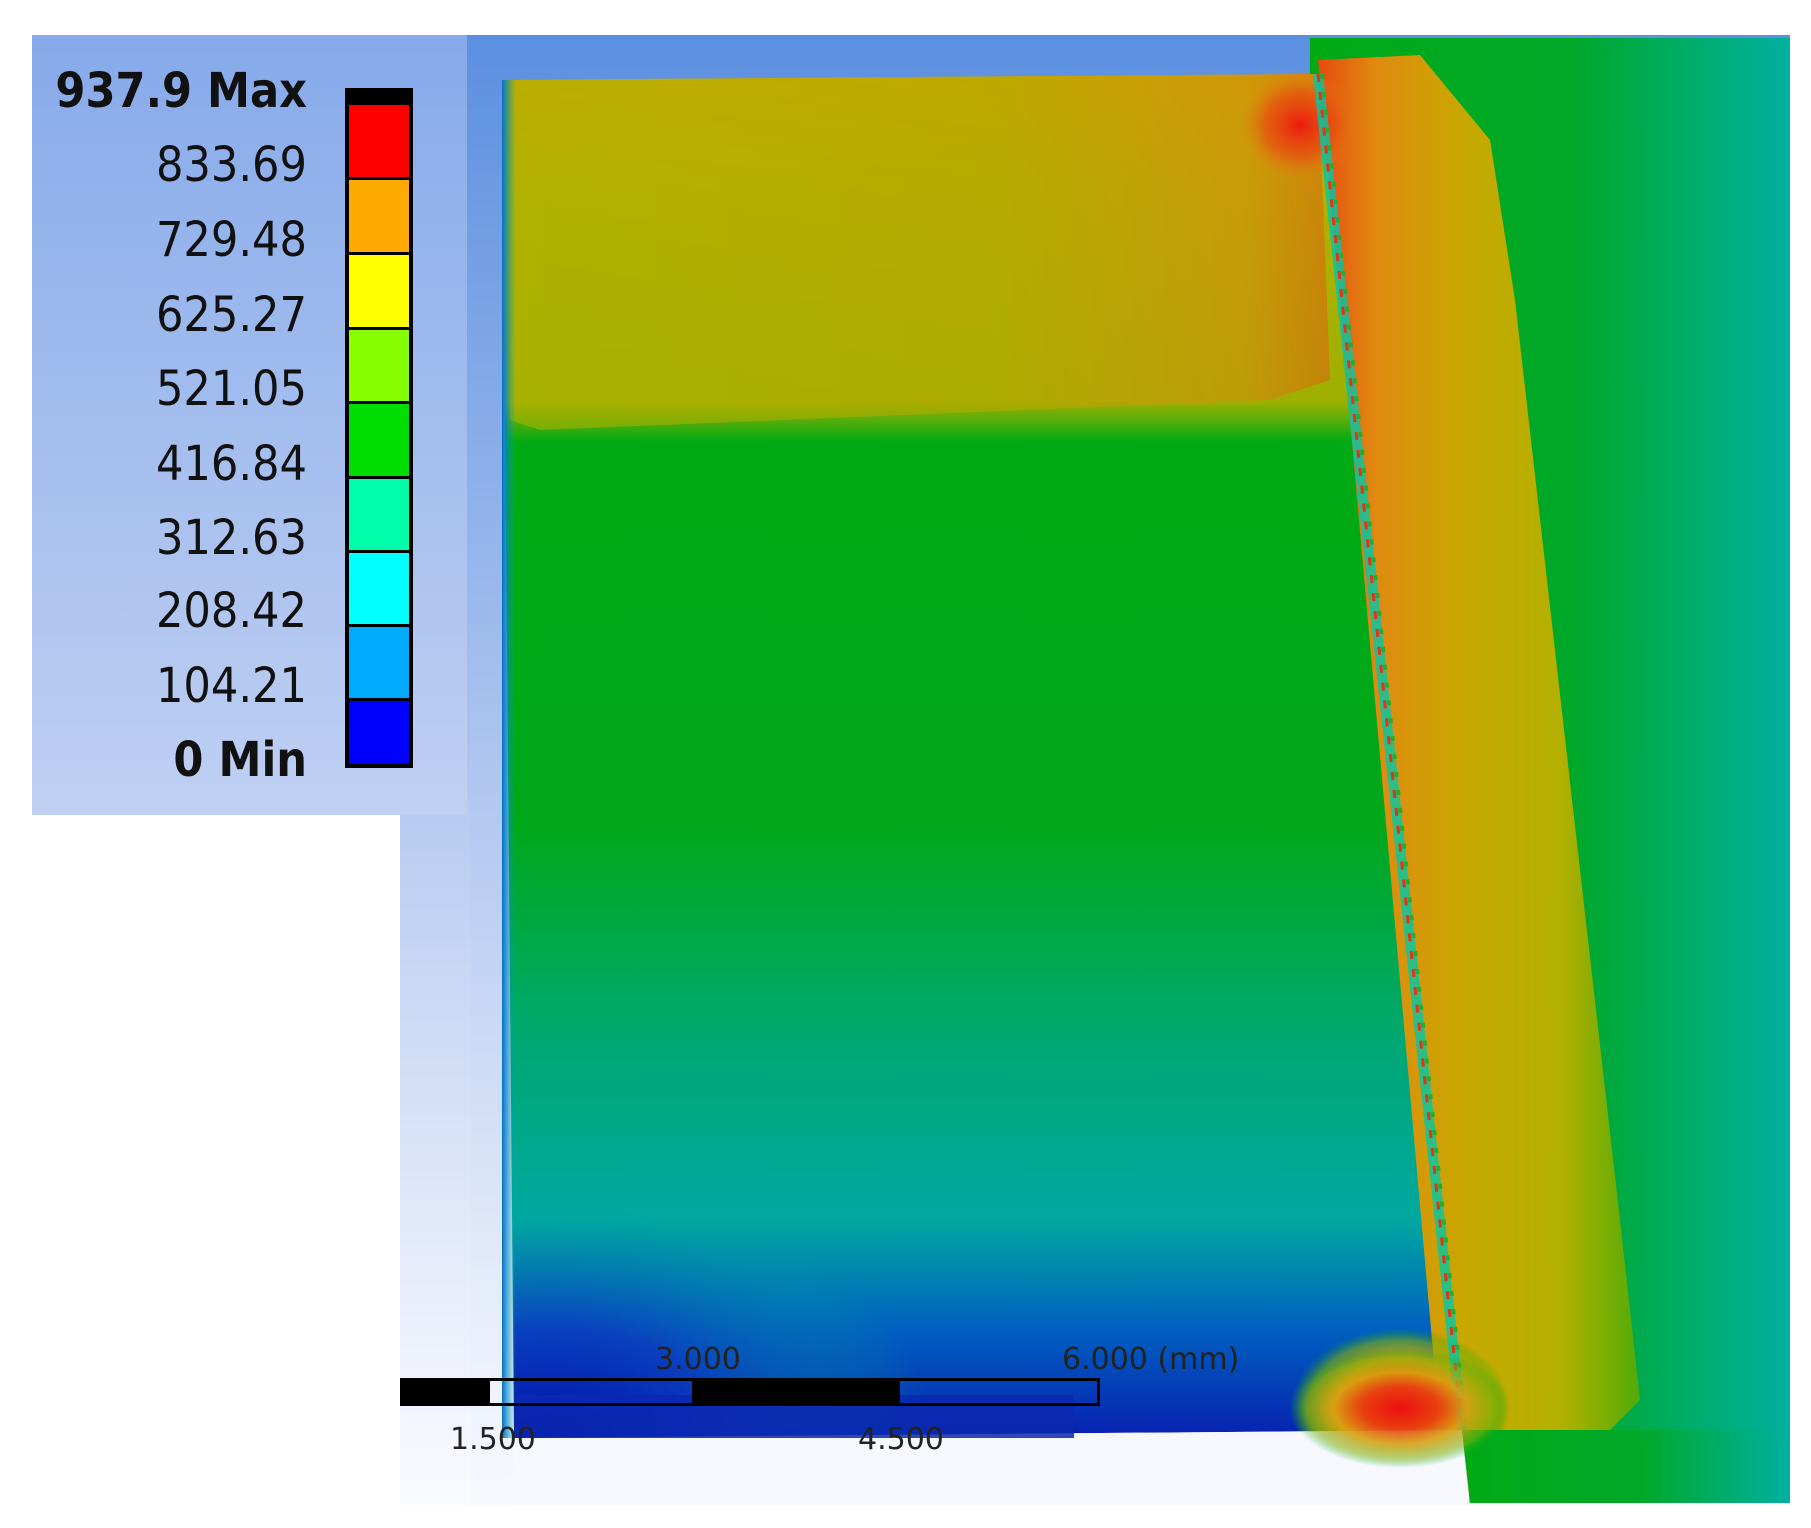 The height and width of the screenshot is (1528, 1811). What do you see at coordinates (181, 91) in the screenshot?
I see `legend-max-label: 937.9 Max` at bounding box center [181, 91].